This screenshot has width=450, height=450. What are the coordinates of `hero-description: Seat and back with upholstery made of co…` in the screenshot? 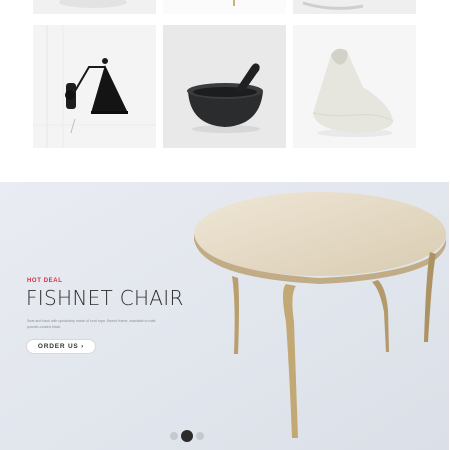 It's located at (91, 324).